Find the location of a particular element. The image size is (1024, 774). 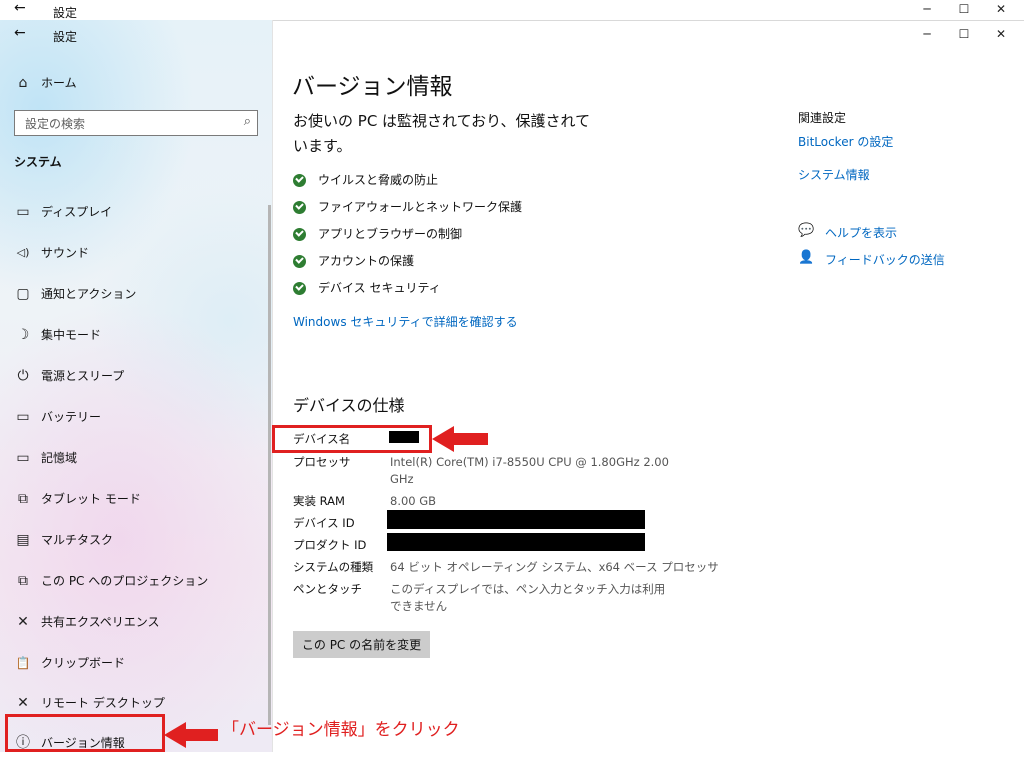

sidebar-item-label: タブレット モード is located at coordinates (91, 499).